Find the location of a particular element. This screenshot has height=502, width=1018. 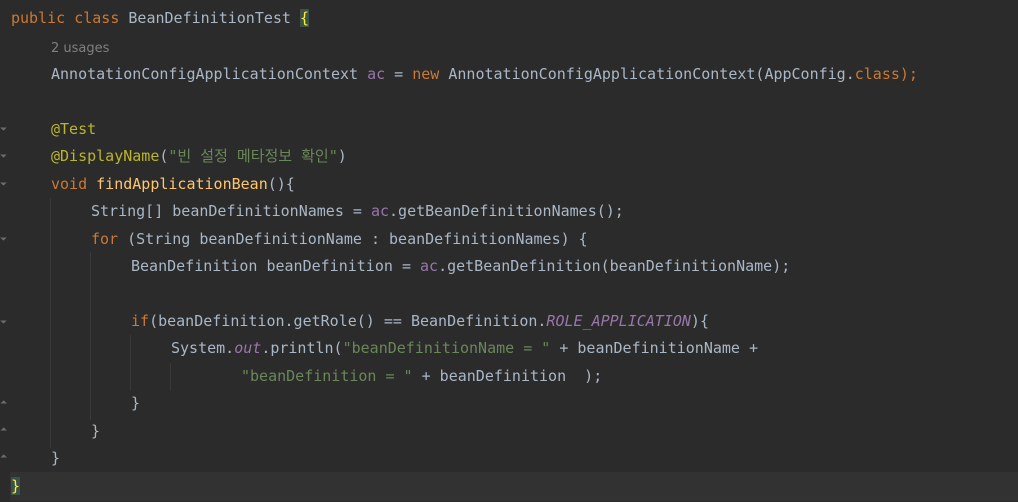

annotation: @Test is located at coordinates (74, 129).